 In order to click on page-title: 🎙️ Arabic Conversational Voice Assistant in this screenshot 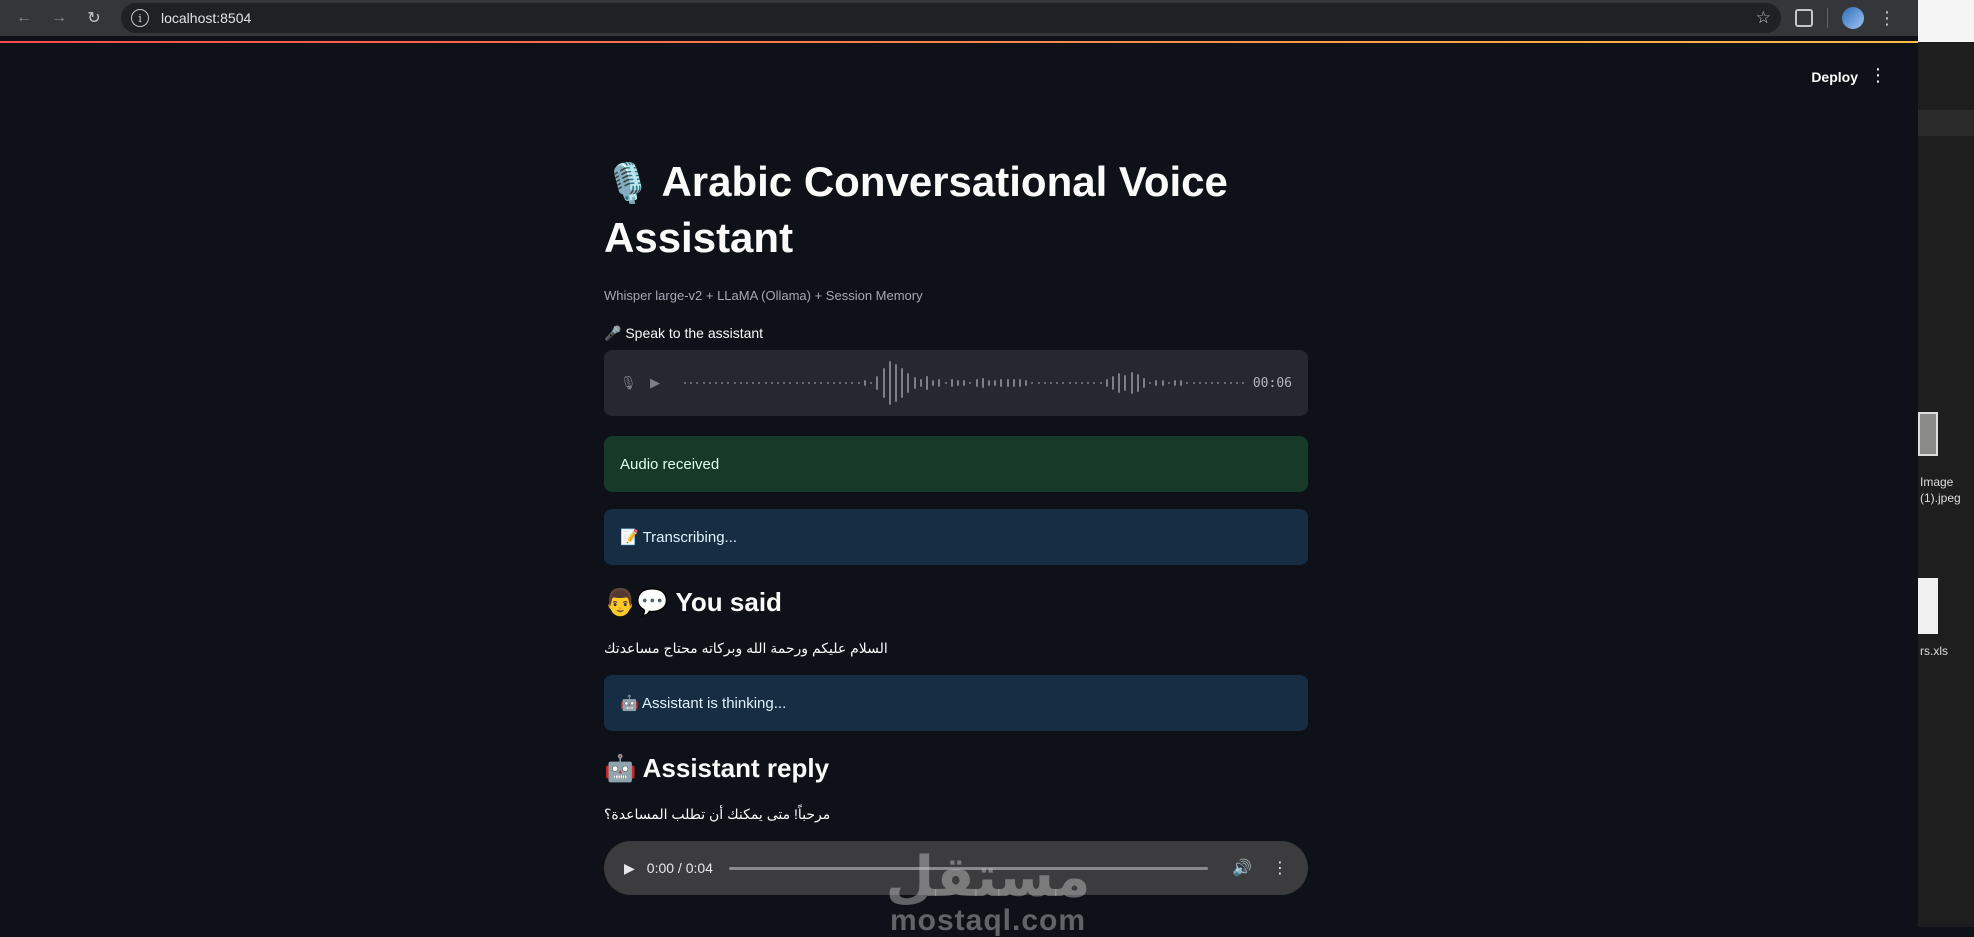, I will do `click(956, 209)`.